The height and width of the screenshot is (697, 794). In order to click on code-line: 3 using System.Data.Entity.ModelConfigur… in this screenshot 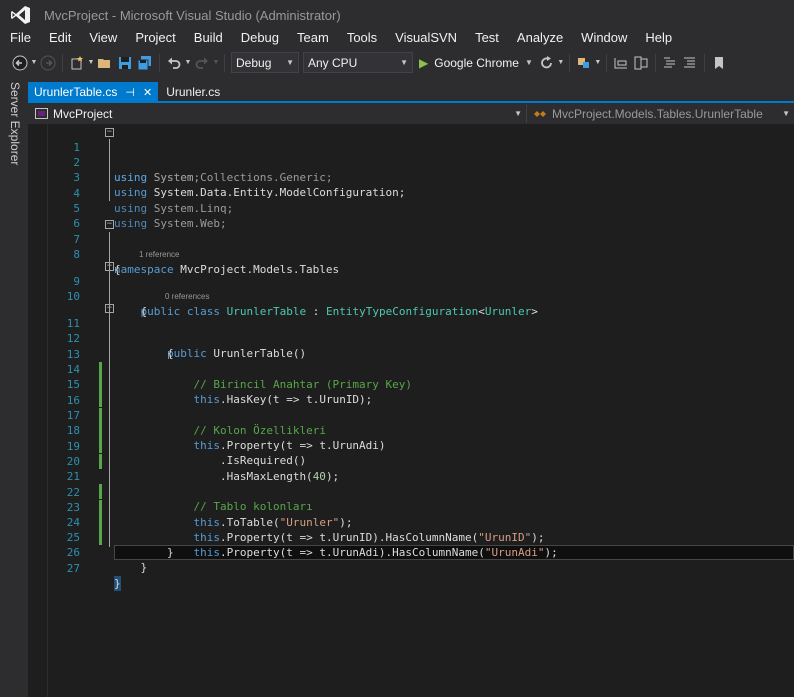, I will do `click(411, 177)`.